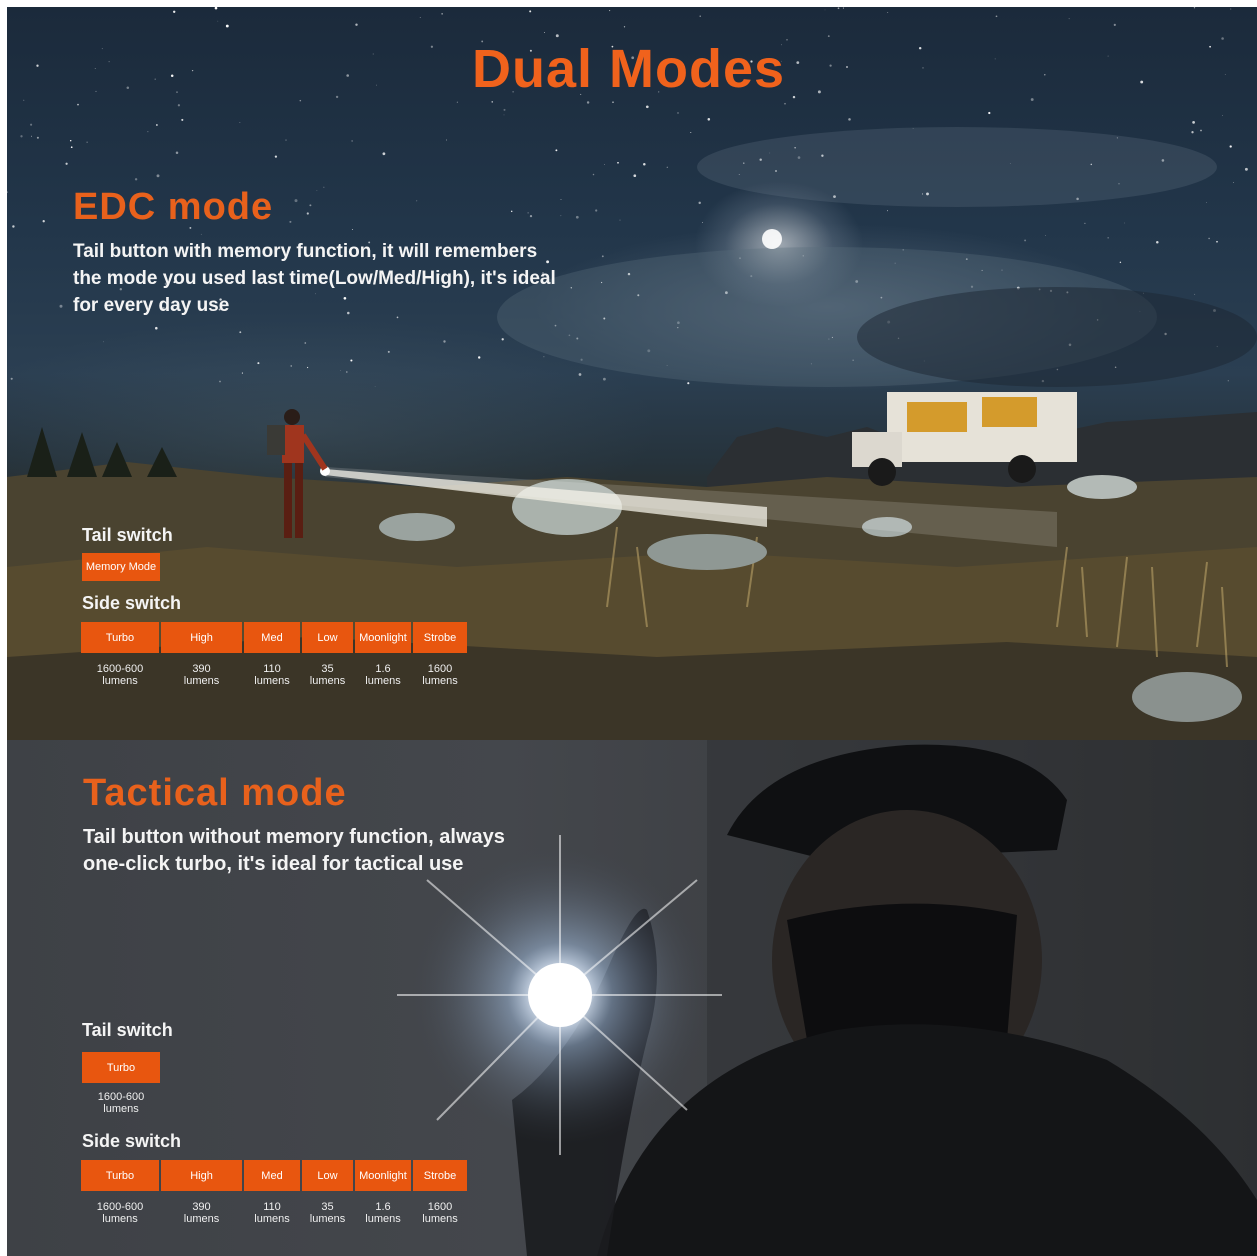 The image size is (1257, 1256). Describe the element at coordinates (121, 567) in the screenshot. I see `edc-memory-mode-badge: Memory Mode` at that location.